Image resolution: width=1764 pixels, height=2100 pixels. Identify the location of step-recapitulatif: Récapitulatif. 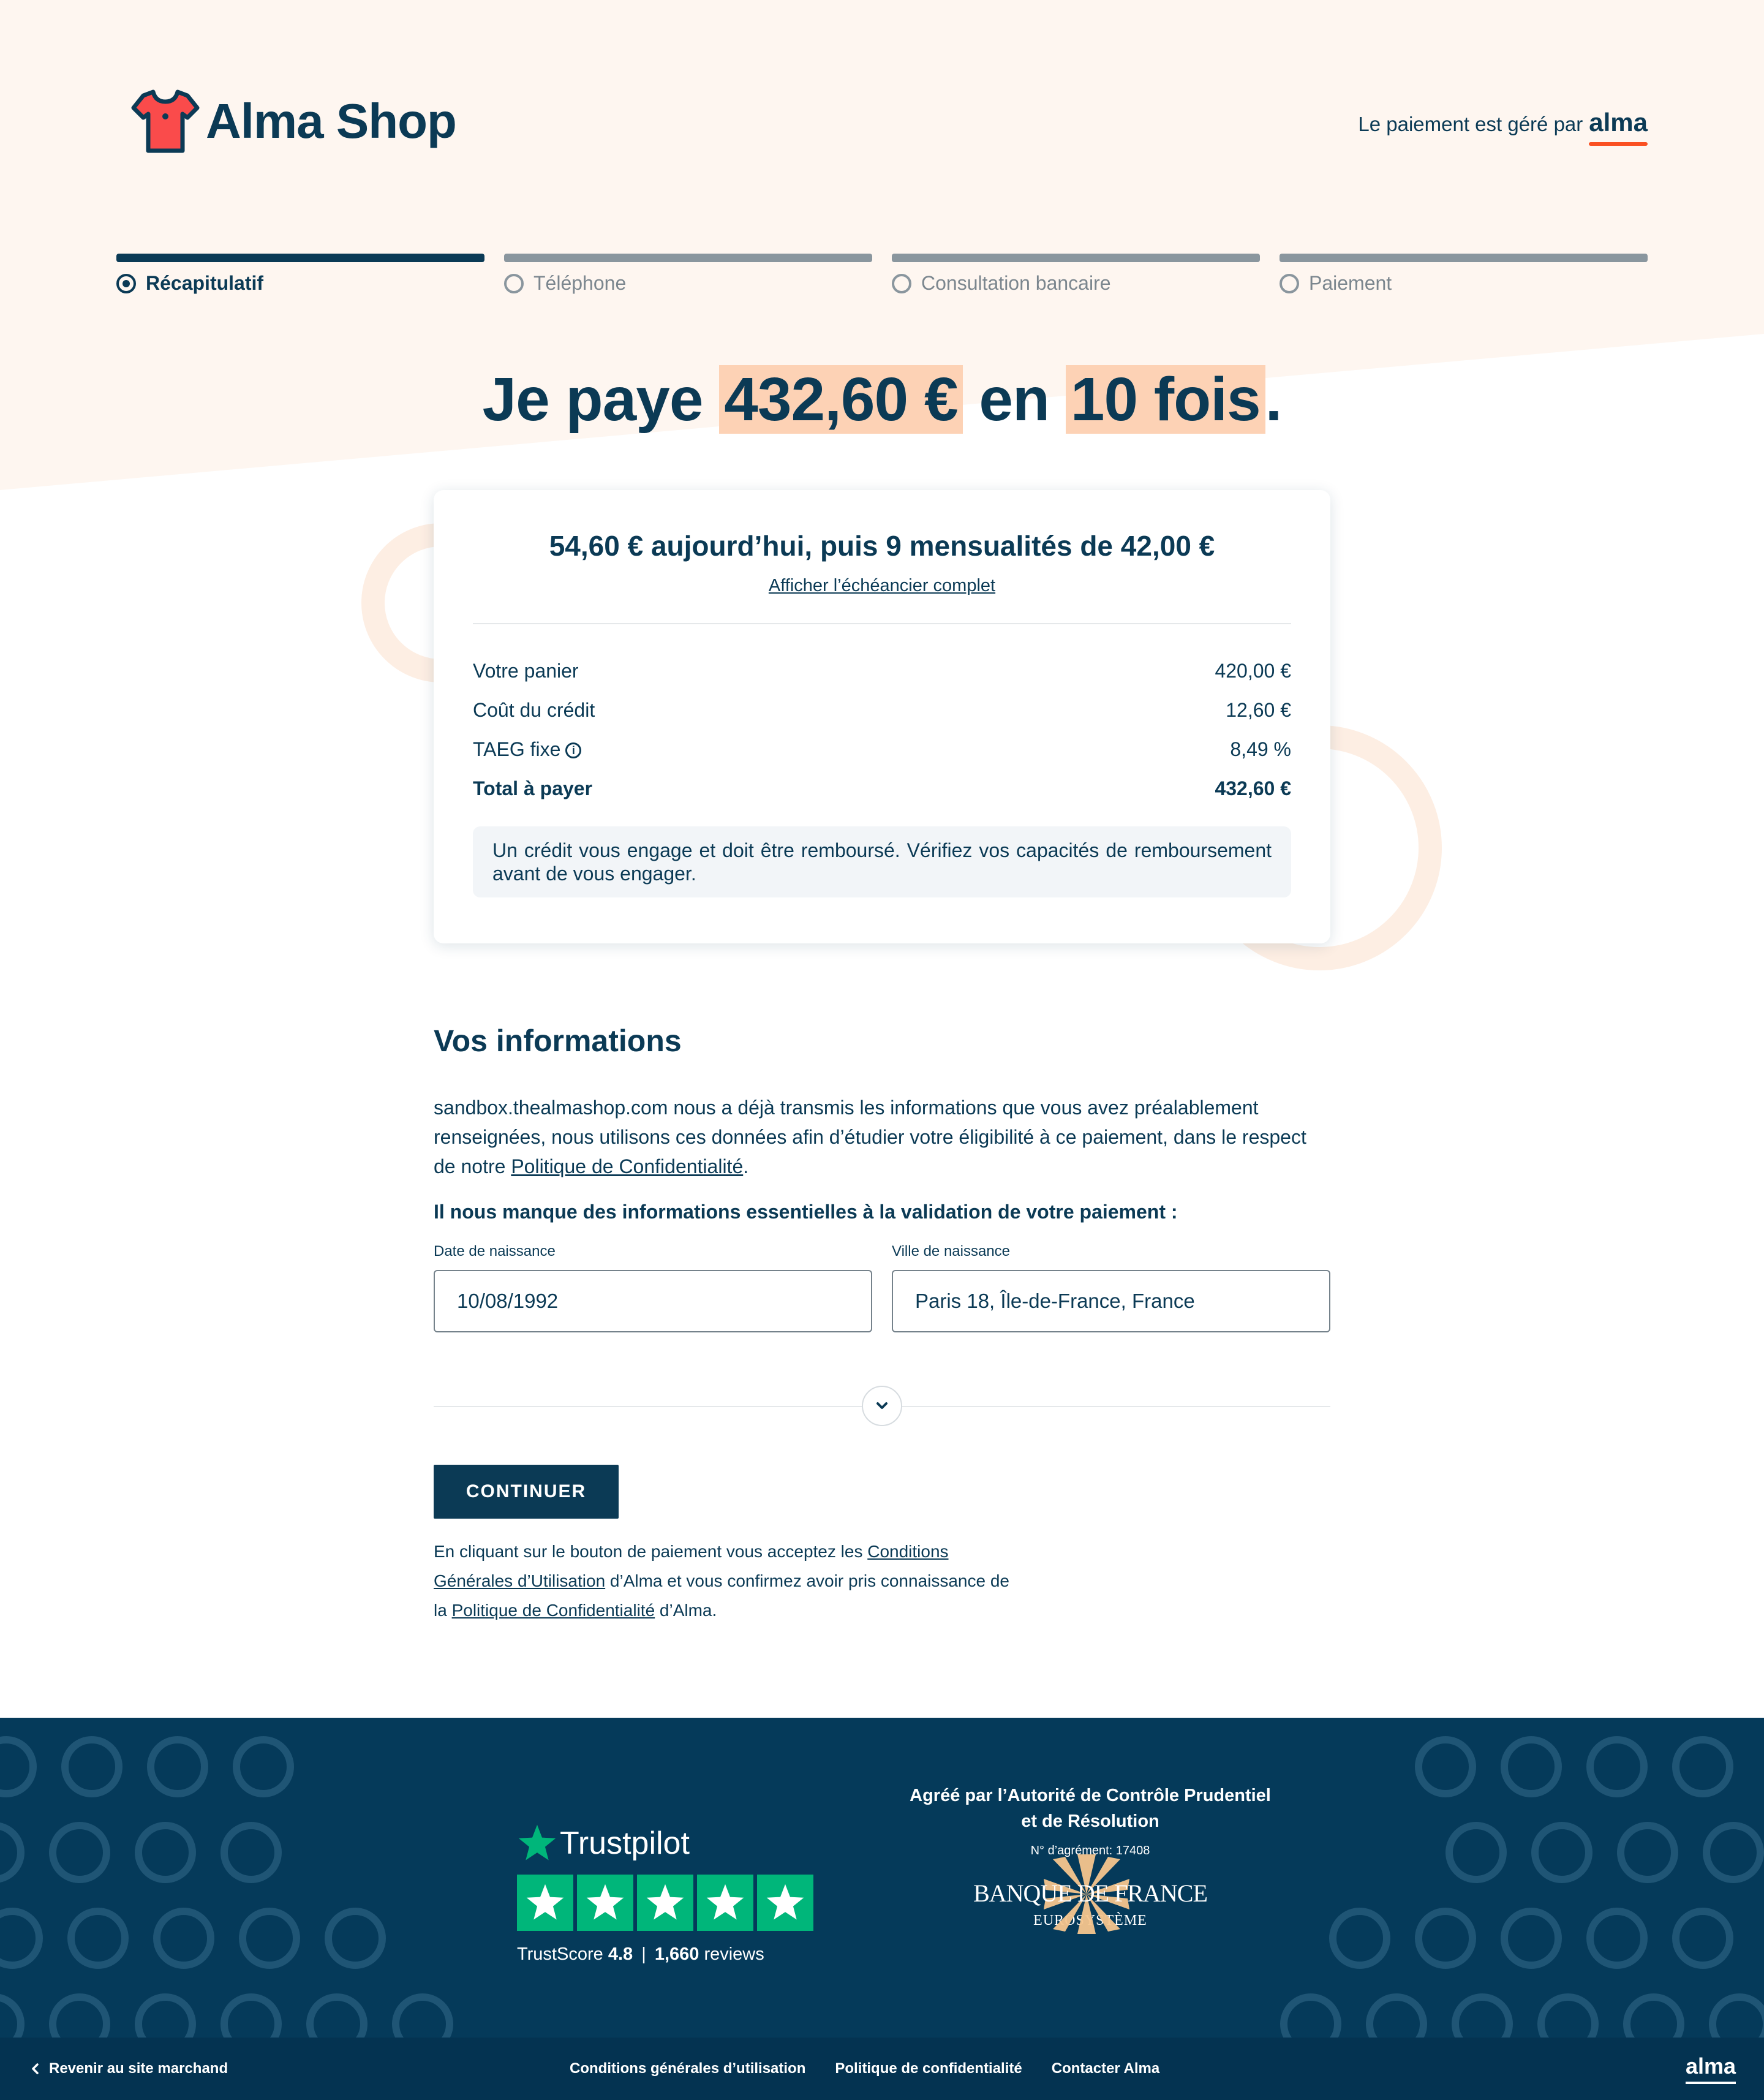
(300, 275).